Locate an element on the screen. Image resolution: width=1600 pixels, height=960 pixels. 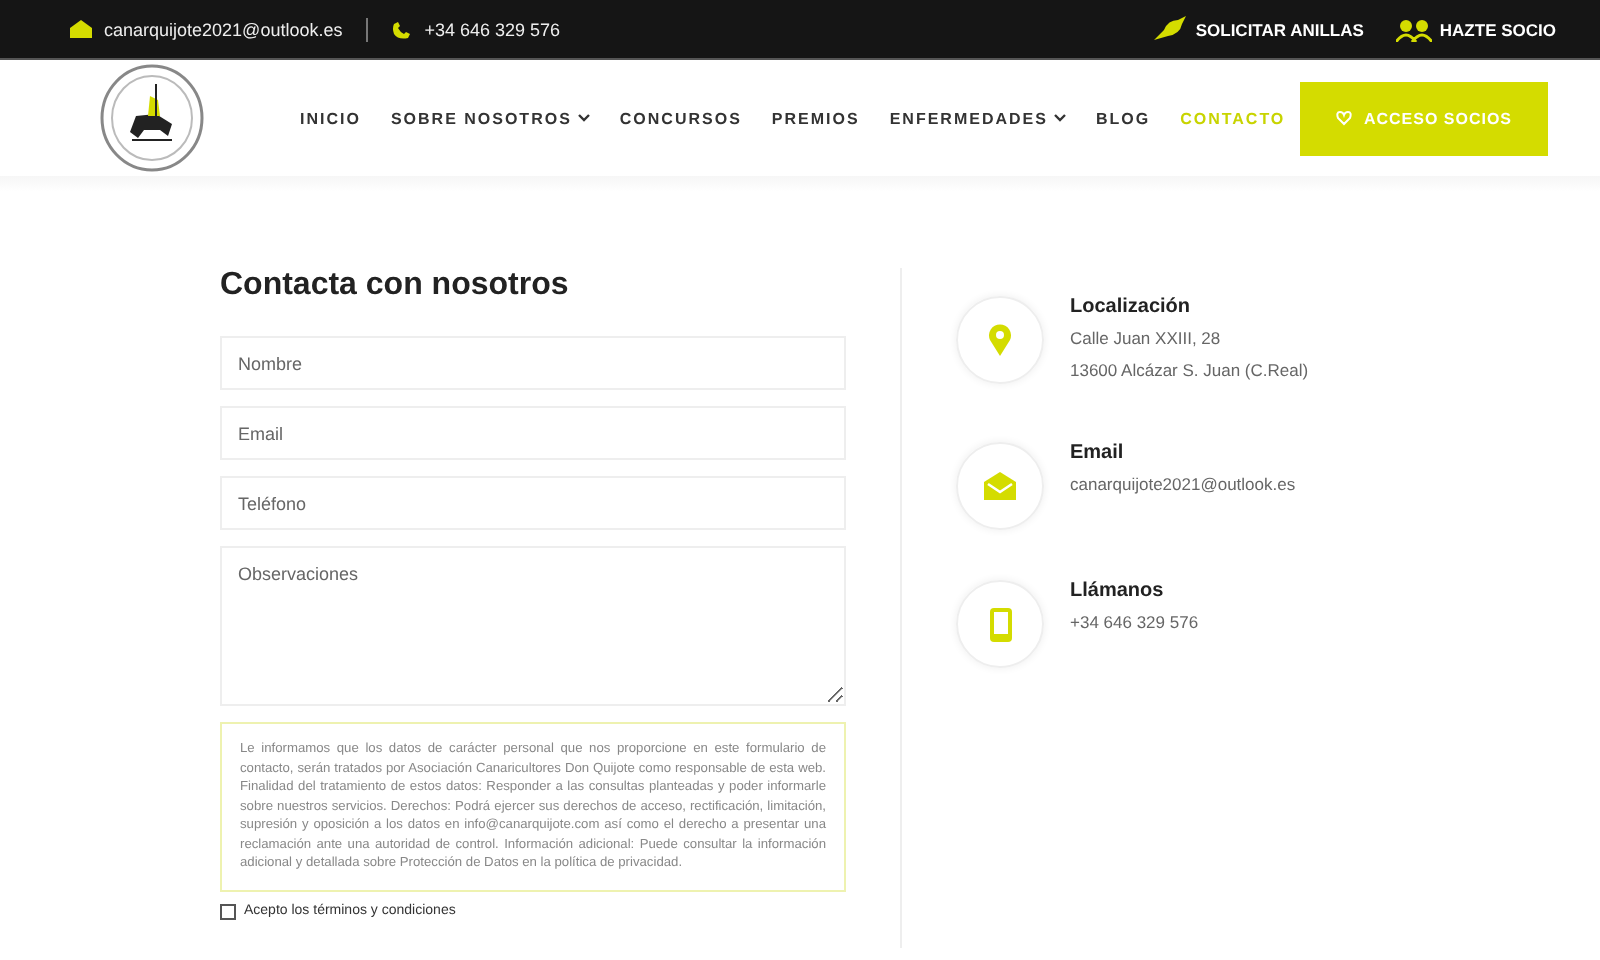
location-pin-icon is located at coordinates (1000, 340).